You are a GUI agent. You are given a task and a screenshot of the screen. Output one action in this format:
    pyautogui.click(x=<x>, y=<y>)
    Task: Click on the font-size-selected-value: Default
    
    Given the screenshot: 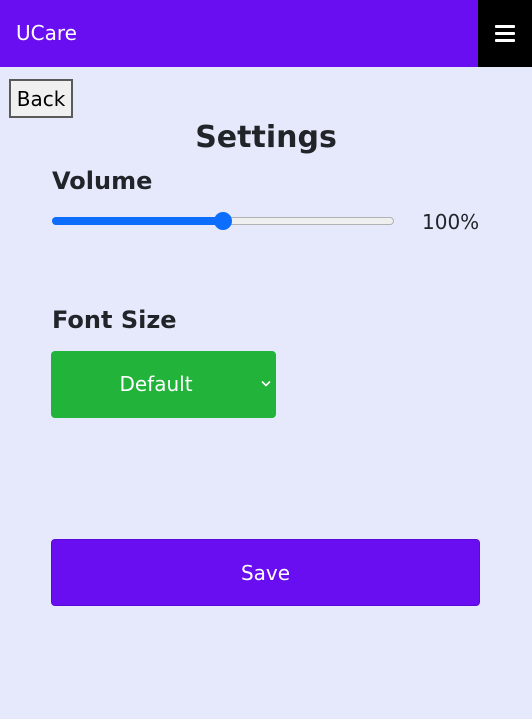 What is the action you would take?
    pyautogui.click(x=156, y=384)
    